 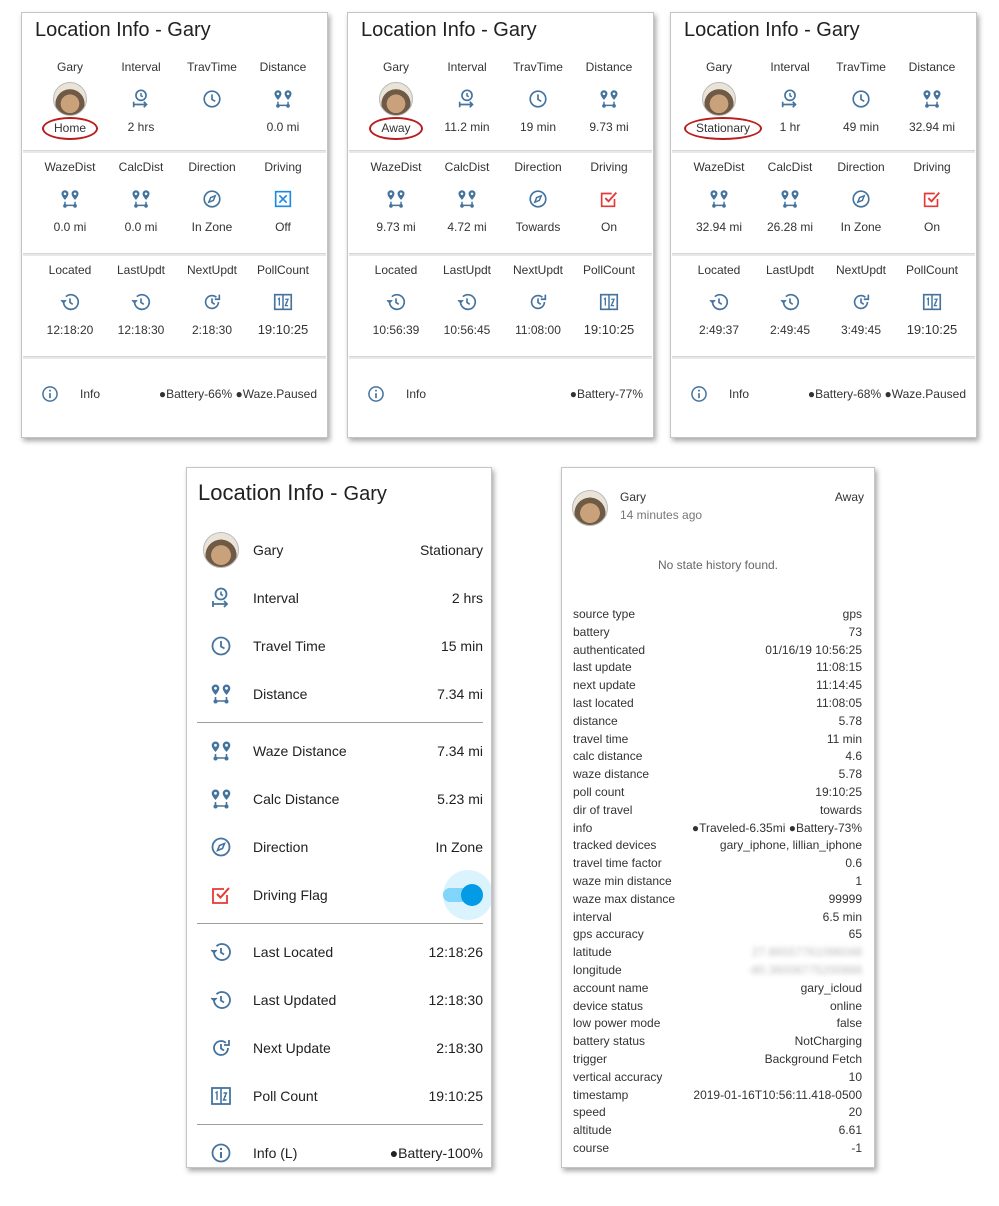 I want to click on attribute-row: gps accuracy 65, so click(x=717, y=935).